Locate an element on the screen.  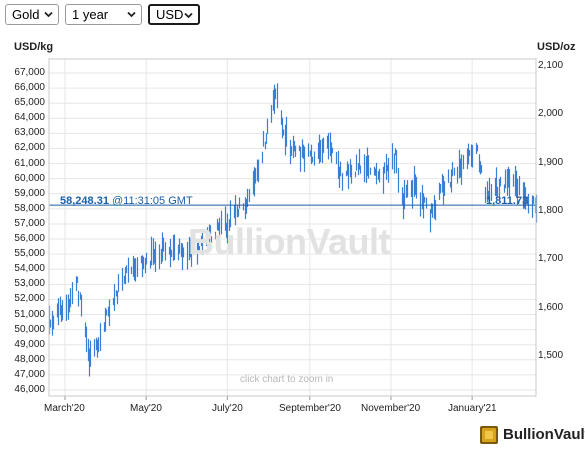
right-axis-tick-label: 2,100 is located at coordinates (551, 65).